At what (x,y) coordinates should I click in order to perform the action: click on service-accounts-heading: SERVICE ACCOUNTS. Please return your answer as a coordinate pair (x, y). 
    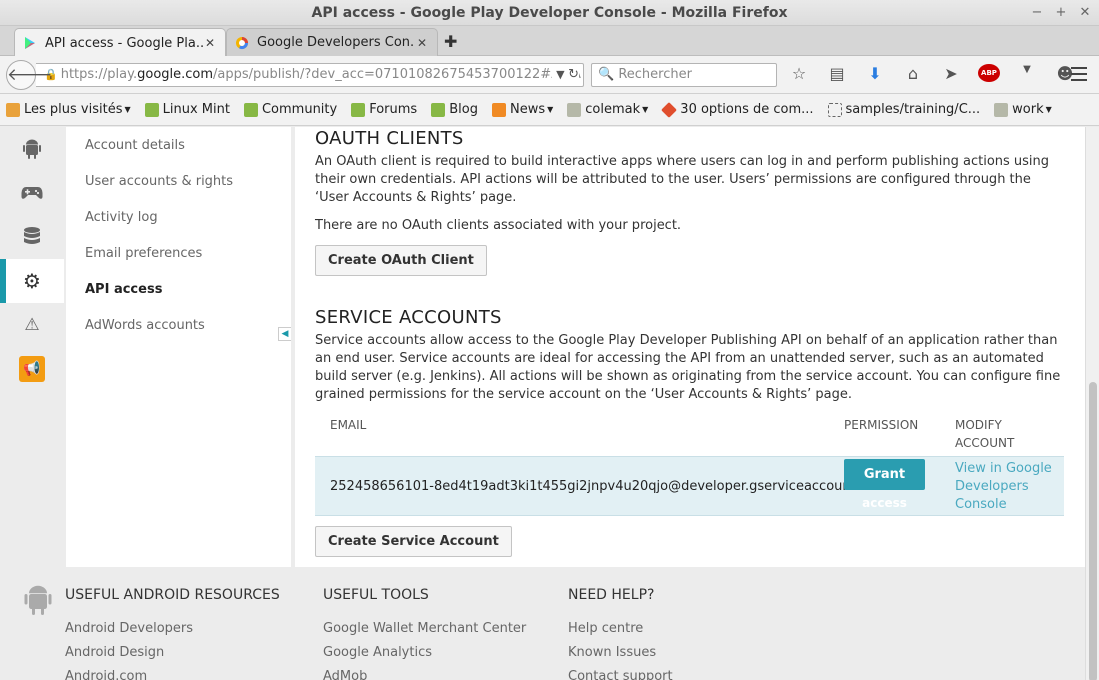
    Looking at the image, I should click on (408, 317).